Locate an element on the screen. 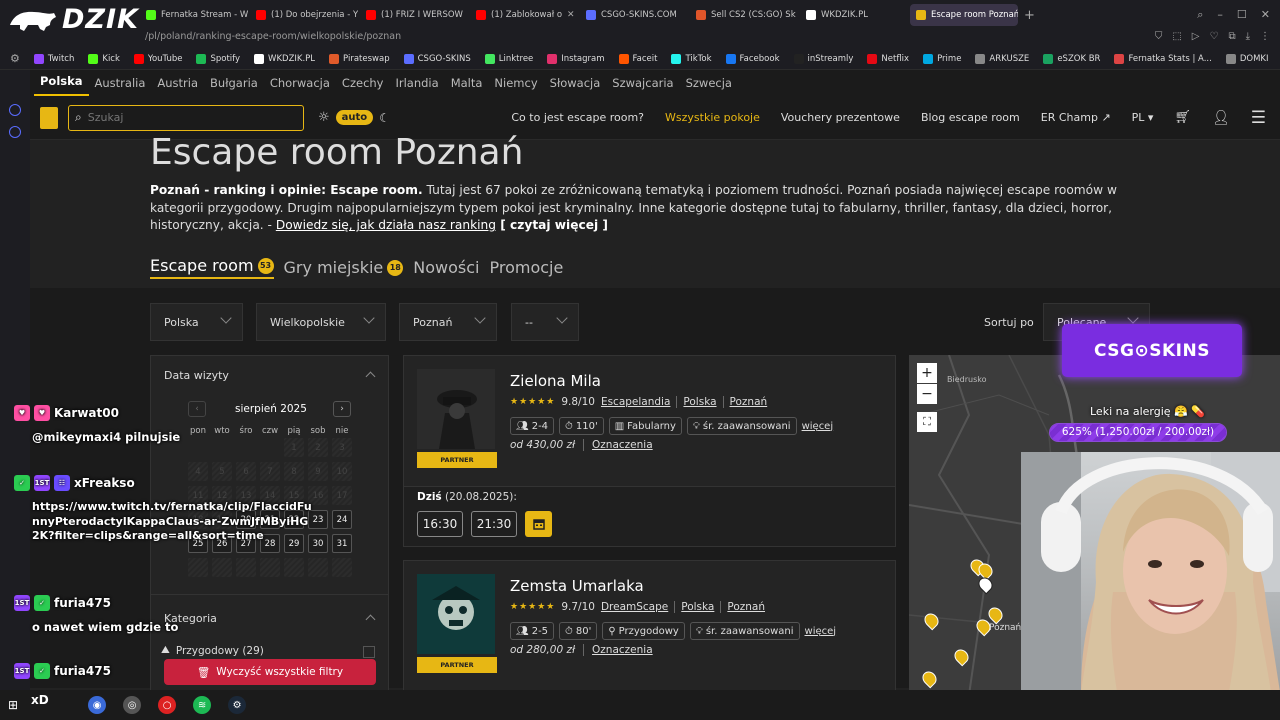 The width and height of the screenshot is (1280, 720). settings-rail-icon is located at coordinates (15, 132).